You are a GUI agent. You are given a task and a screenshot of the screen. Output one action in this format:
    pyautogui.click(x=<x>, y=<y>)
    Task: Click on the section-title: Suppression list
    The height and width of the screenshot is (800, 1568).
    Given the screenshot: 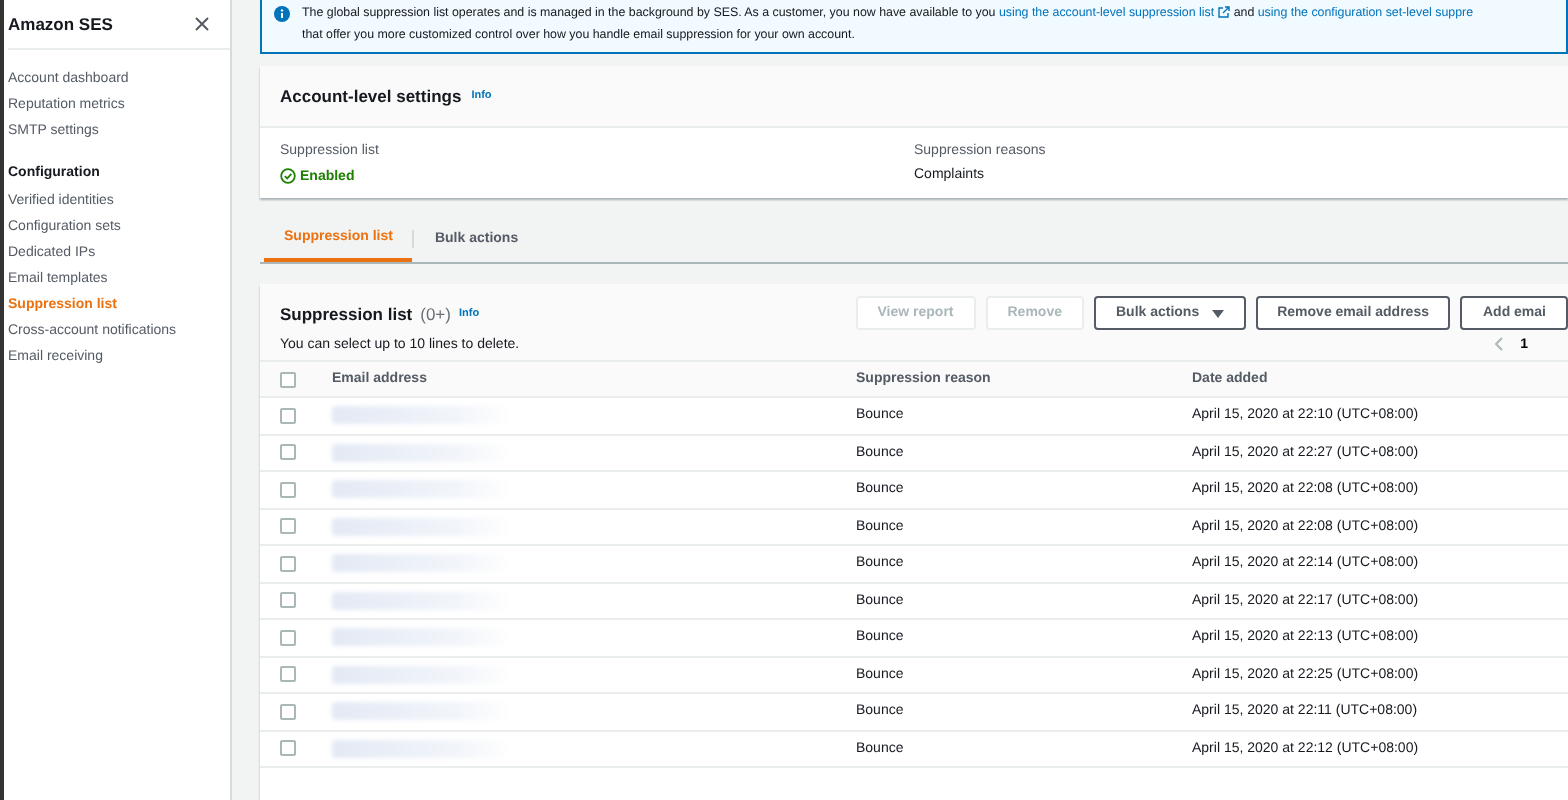 What is the action you would take?
    pyautogui.click(x=346, y=313)
    